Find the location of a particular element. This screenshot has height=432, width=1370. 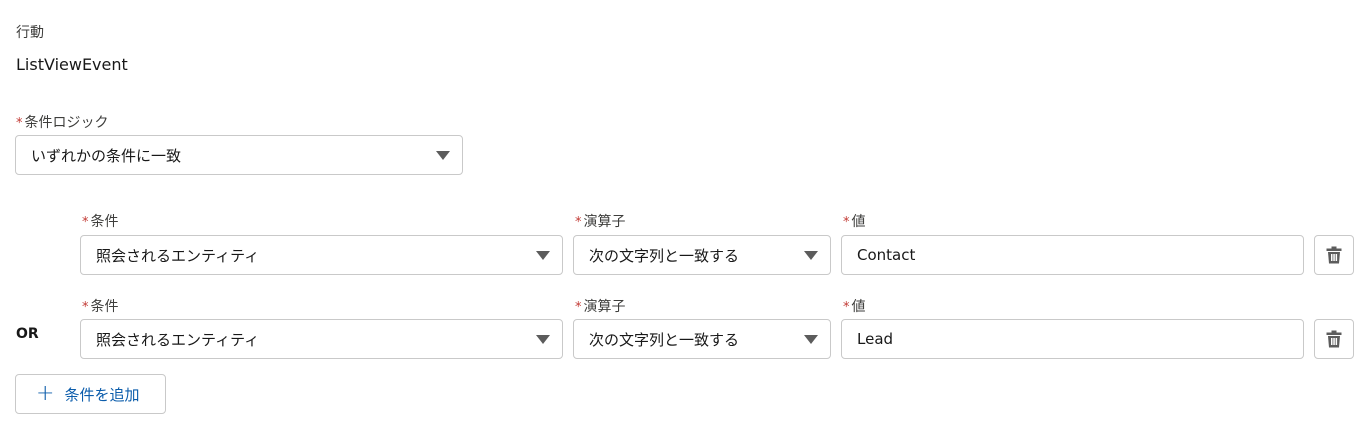

logic-connector: OR is located at coordinates (27, 334).